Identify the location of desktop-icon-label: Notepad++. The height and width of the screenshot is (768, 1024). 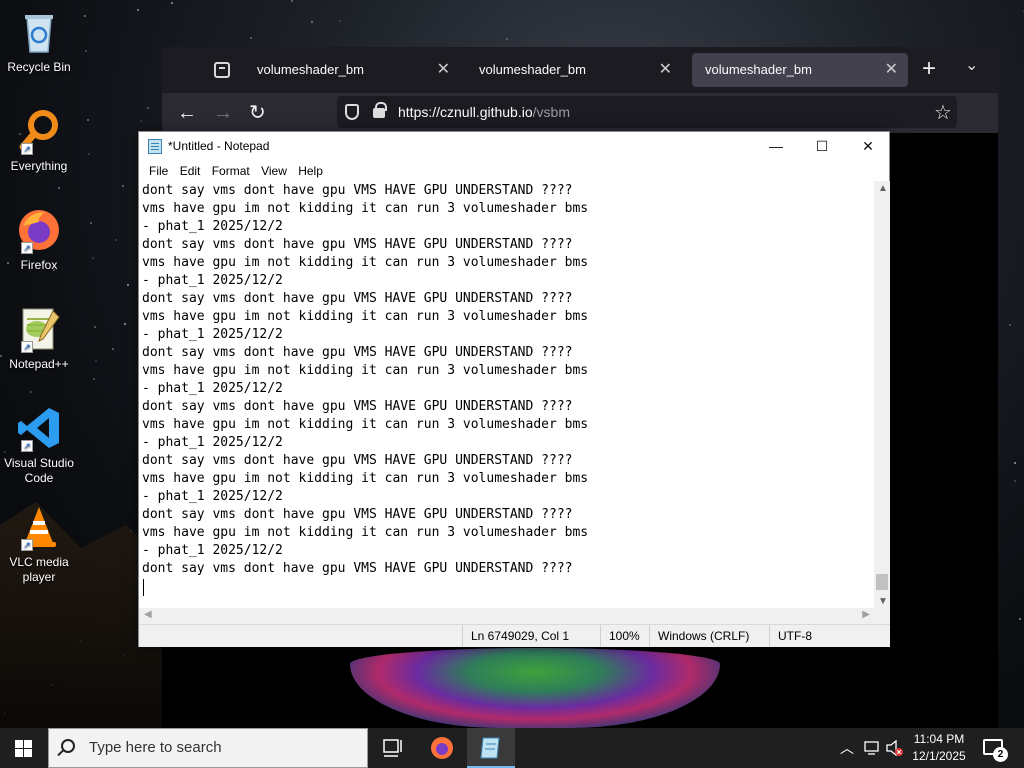
(39, 364).